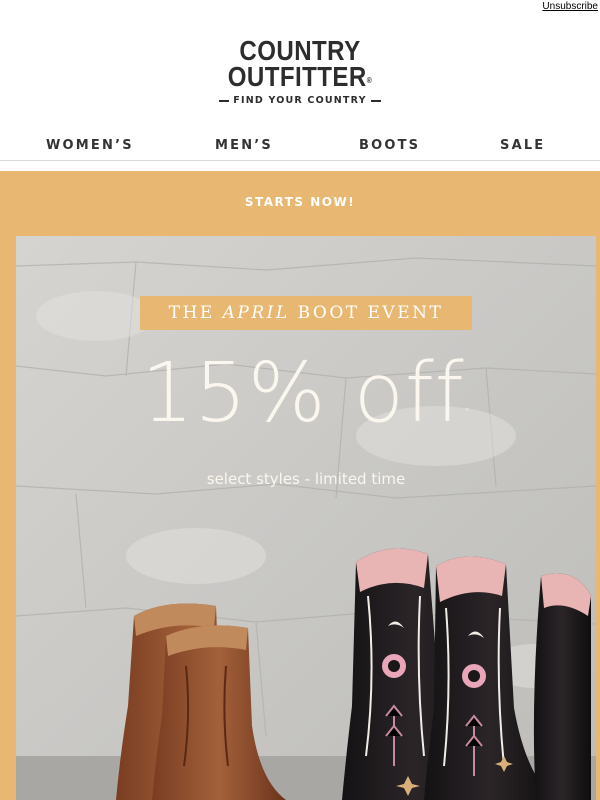 The height and width of the screenshot is (800, 600). I want to click on logo-line-2: OUTFITTER®, so click(300, 76).